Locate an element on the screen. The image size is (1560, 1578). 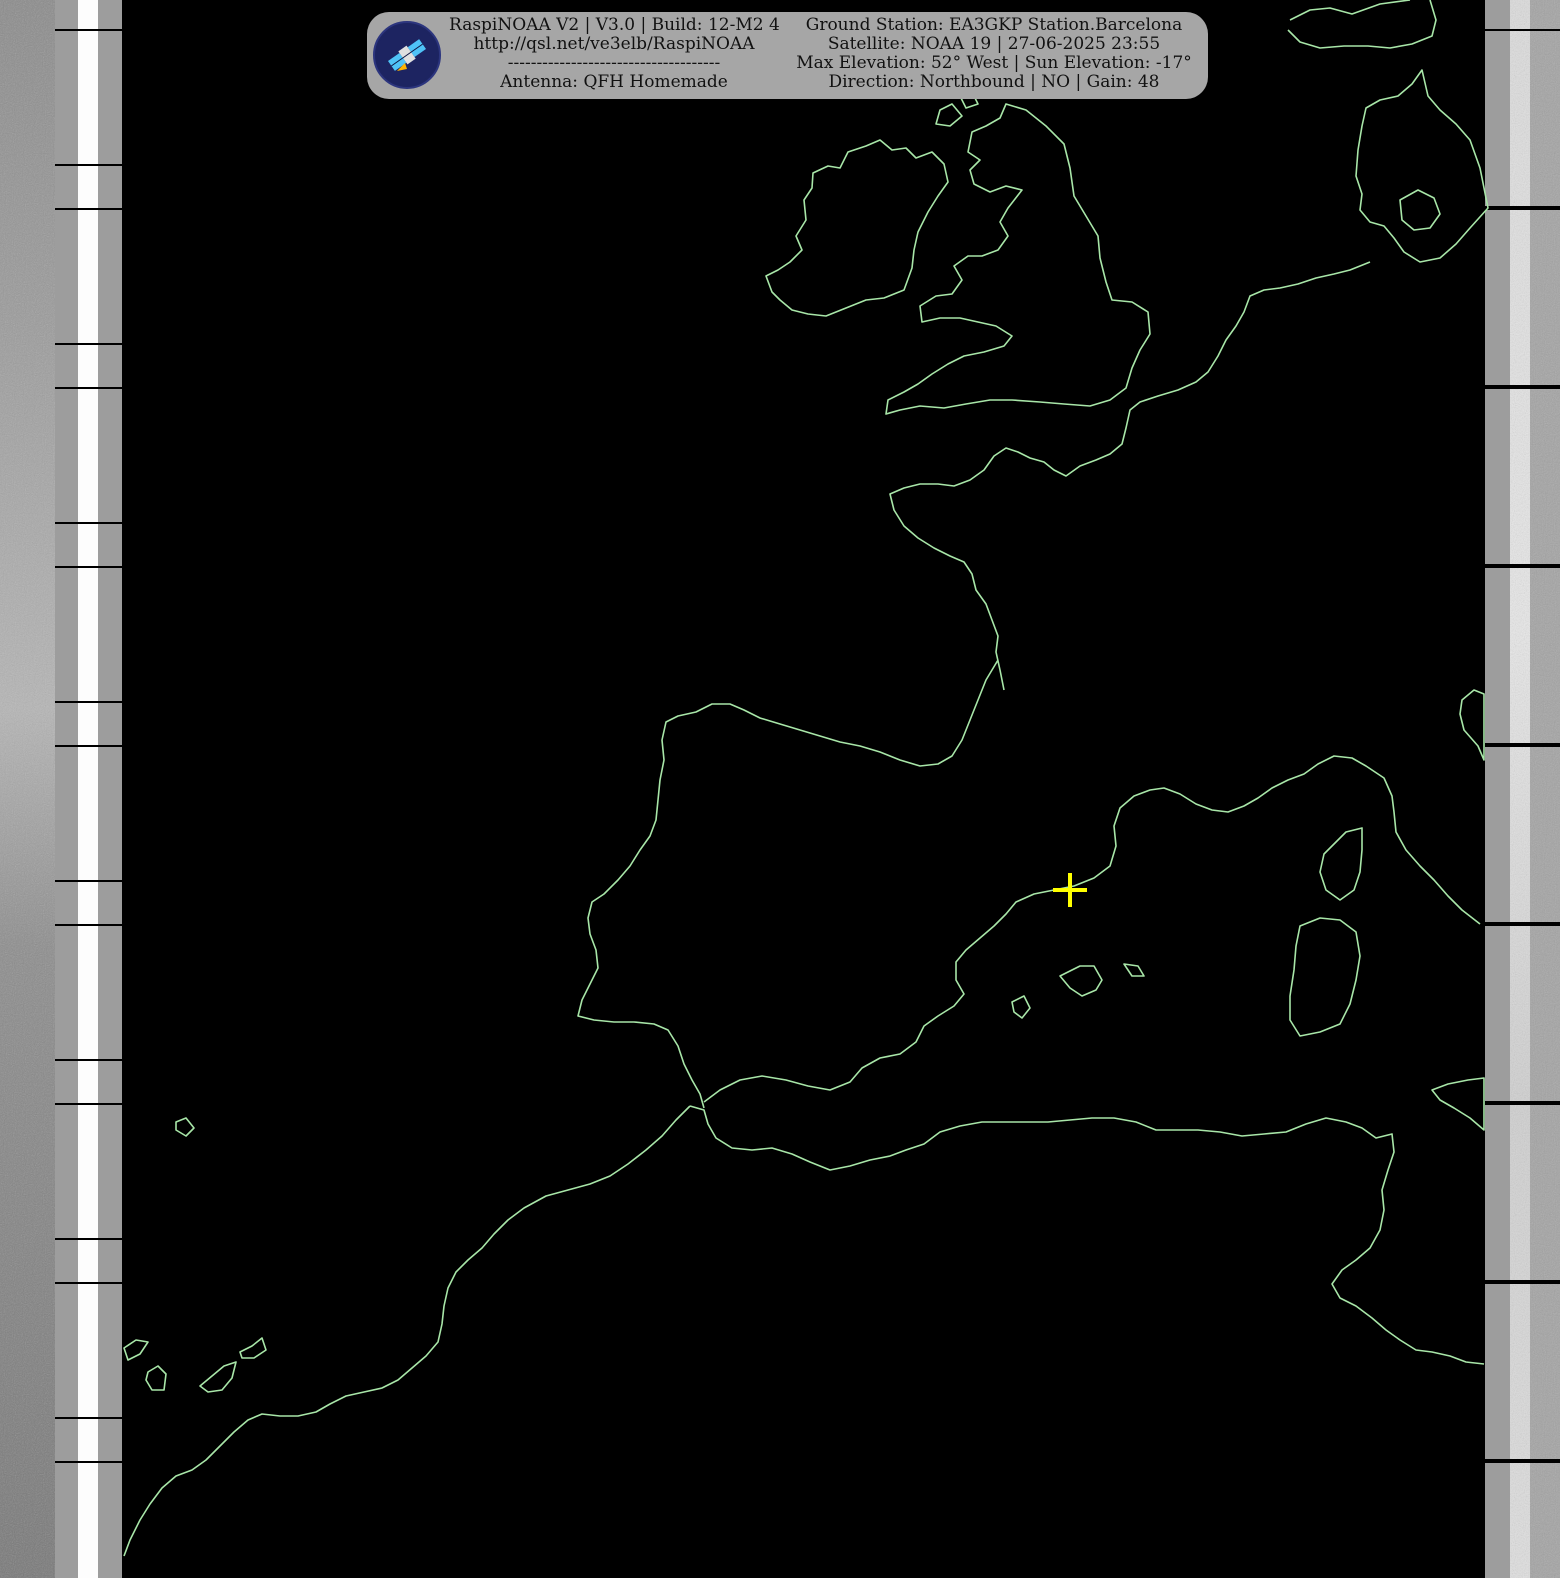
software-version: RaspiNOAA V2 | V3.0 | Build: 12-M2 4 is located at coordinates (614, 25).